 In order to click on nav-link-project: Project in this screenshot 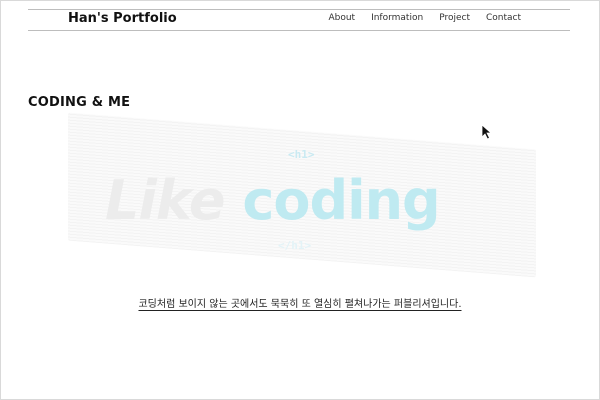, I will do `click(454, 18)`.